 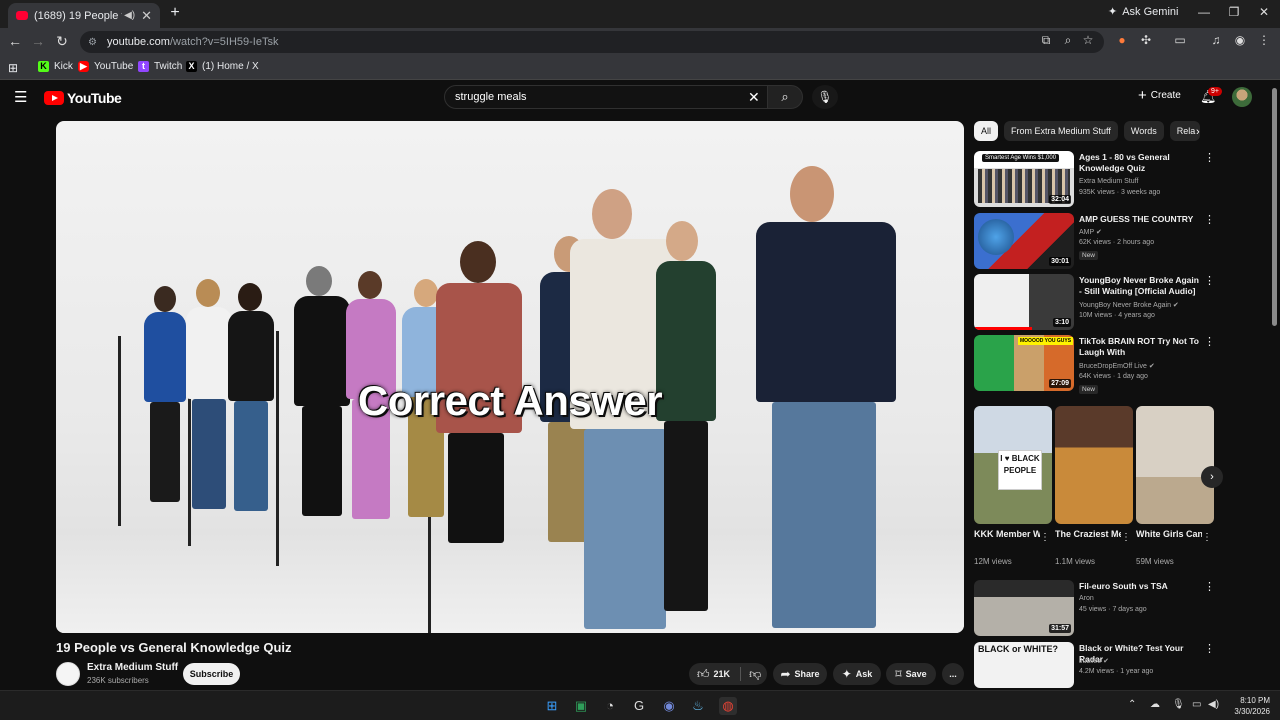 I want to click on g-hub-icon: G, so click(x=639, y=706).